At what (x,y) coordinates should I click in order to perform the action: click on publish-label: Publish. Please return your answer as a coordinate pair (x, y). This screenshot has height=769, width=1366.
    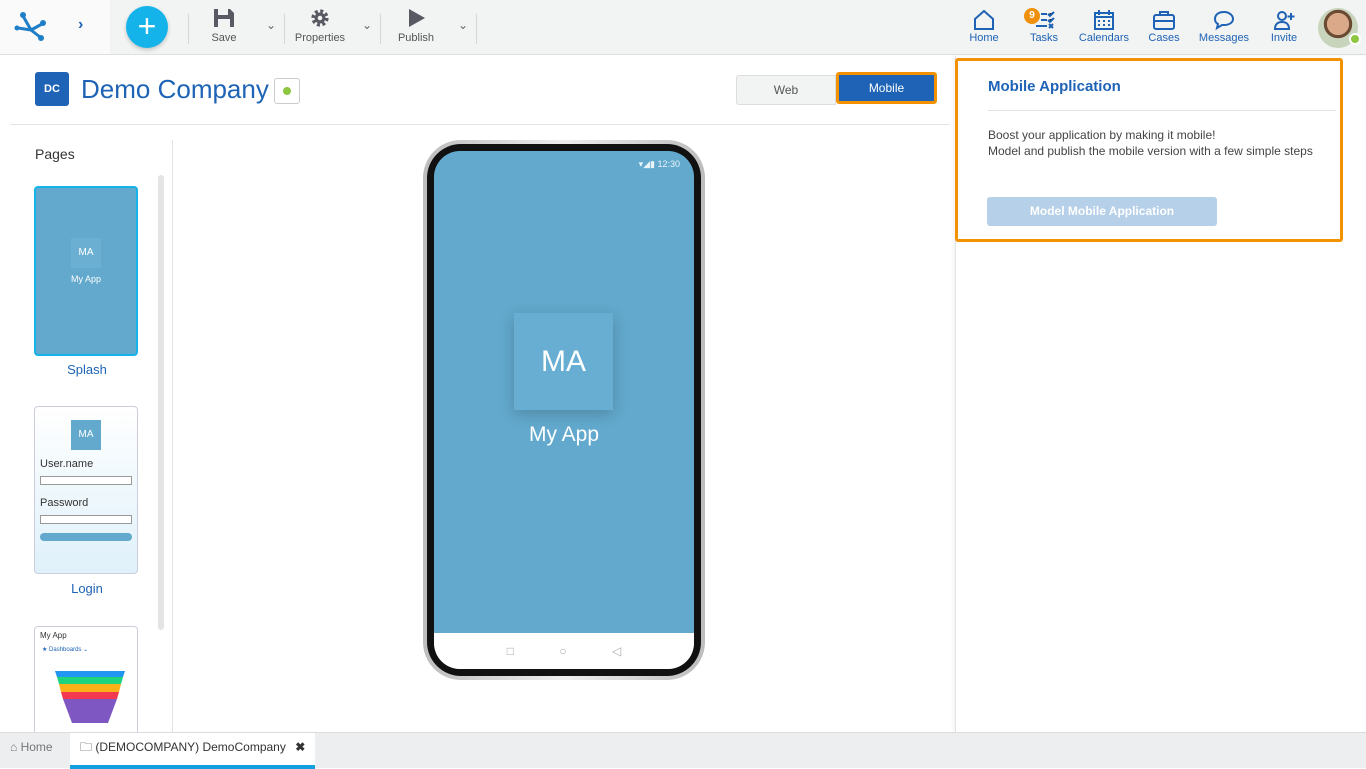
    Looking at the image, I should click on (416, 38).